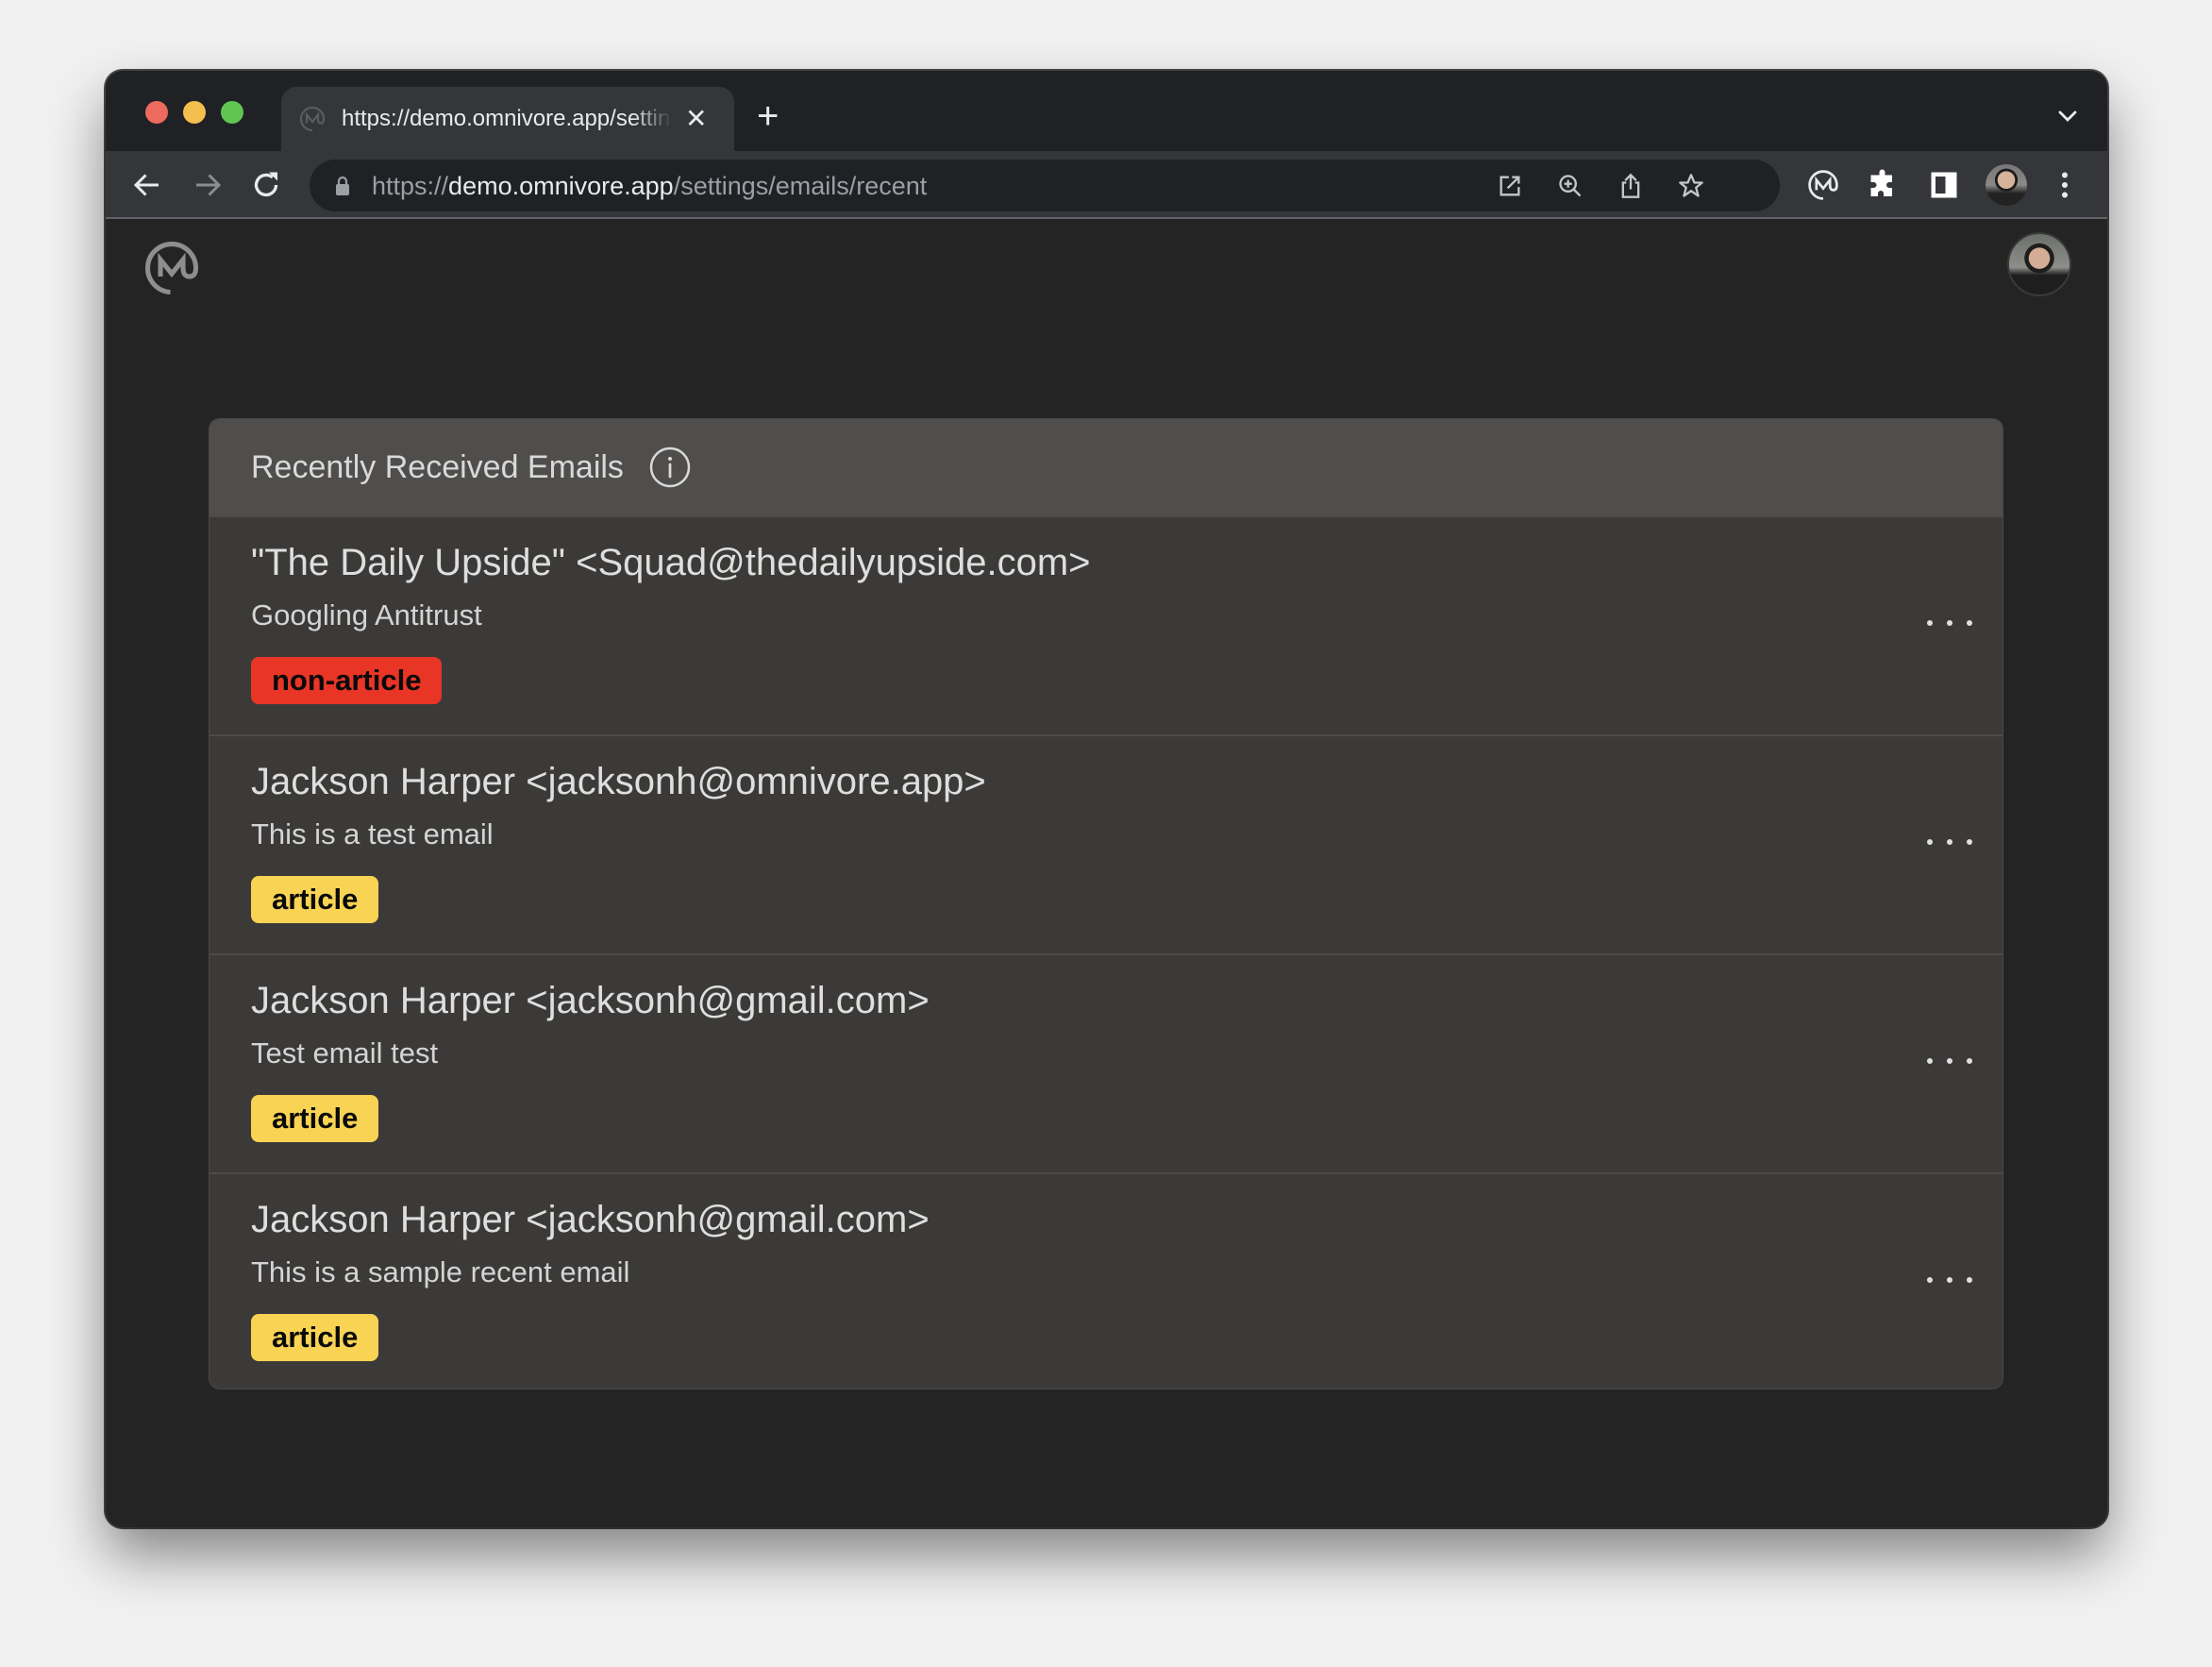  What do you see at coordinates (313, 119) in the screenshot?
I see `omnivore-favicon-icon` at bounding box center [313, 119].